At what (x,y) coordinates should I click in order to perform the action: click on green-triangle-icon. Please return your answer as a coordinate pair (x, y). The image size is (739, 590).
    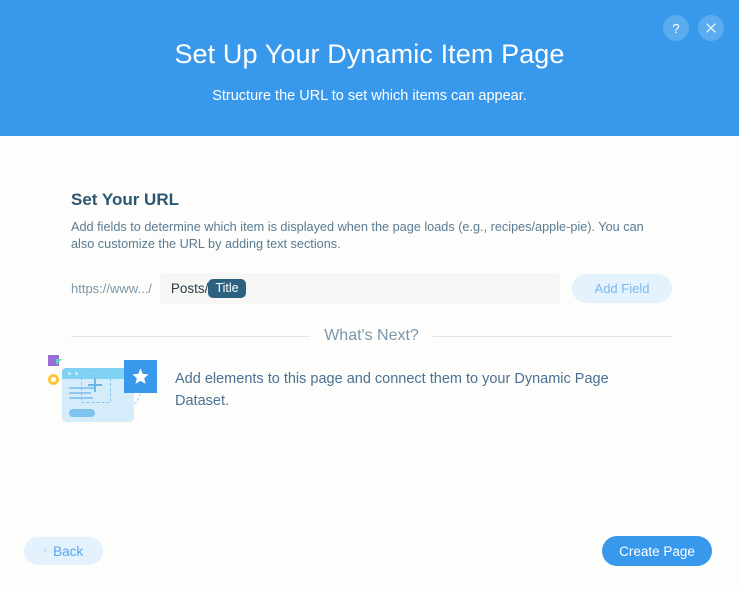
    Looking at the image, I should click on (59, 362).